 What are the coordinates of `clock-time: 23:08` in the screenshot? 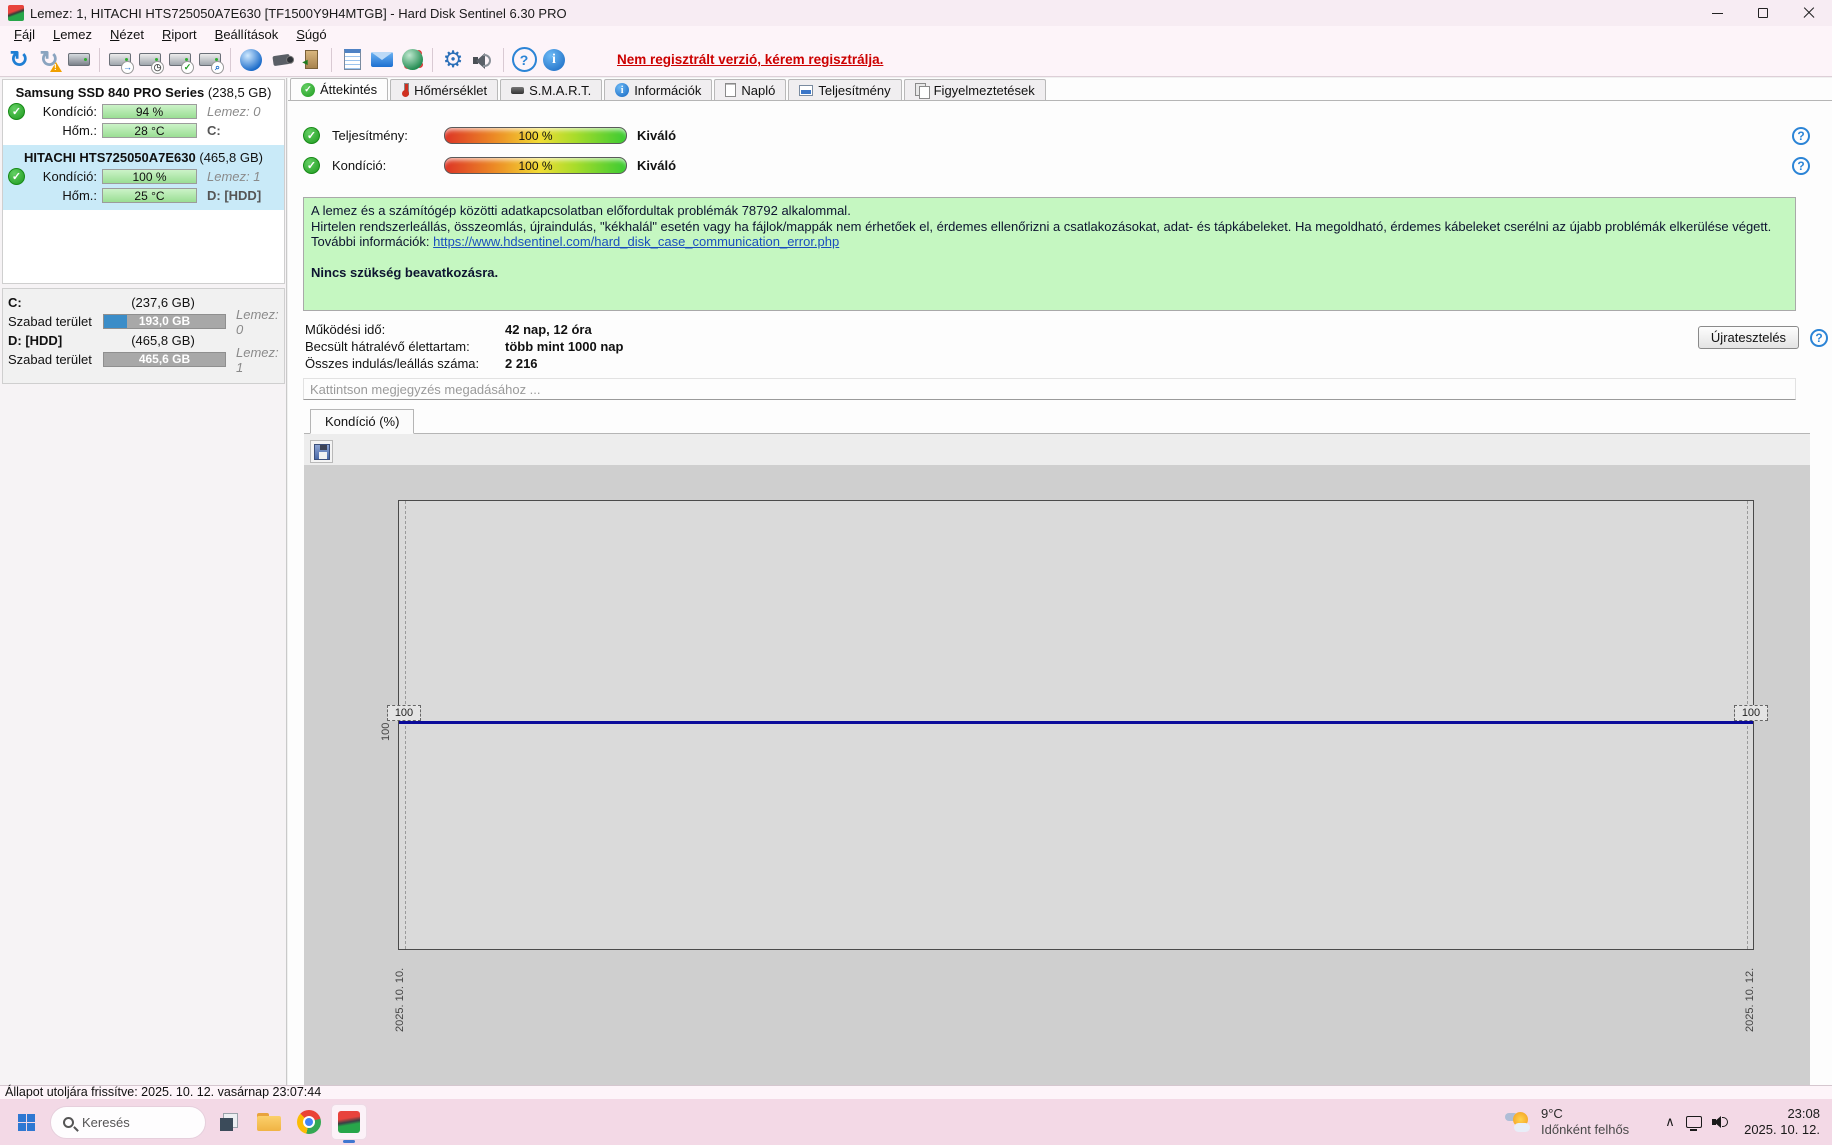 It's located at (1803, 1113).